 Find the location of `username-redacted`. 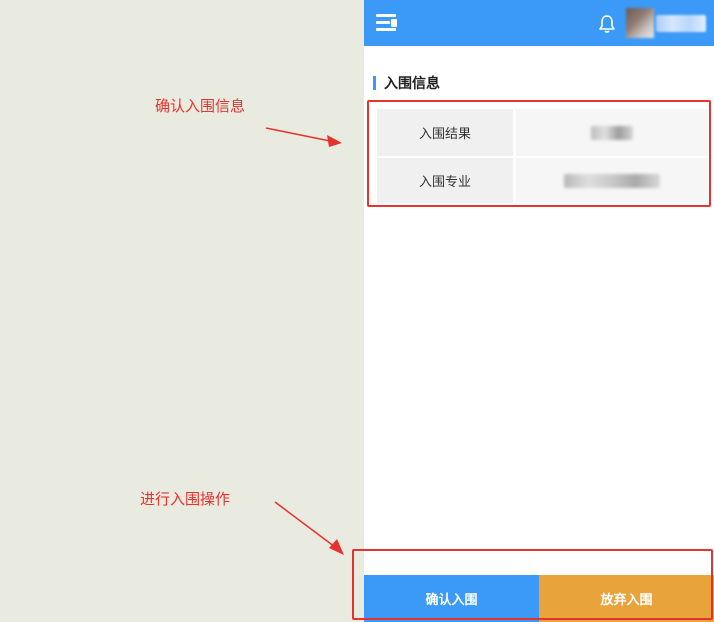

username-redacted is located at coordinates (681, 23).